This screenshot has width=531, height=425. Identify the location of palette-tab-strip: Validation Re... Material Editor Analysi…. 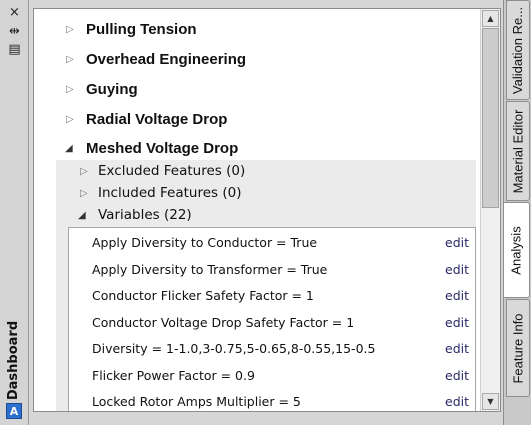
(517, 212).